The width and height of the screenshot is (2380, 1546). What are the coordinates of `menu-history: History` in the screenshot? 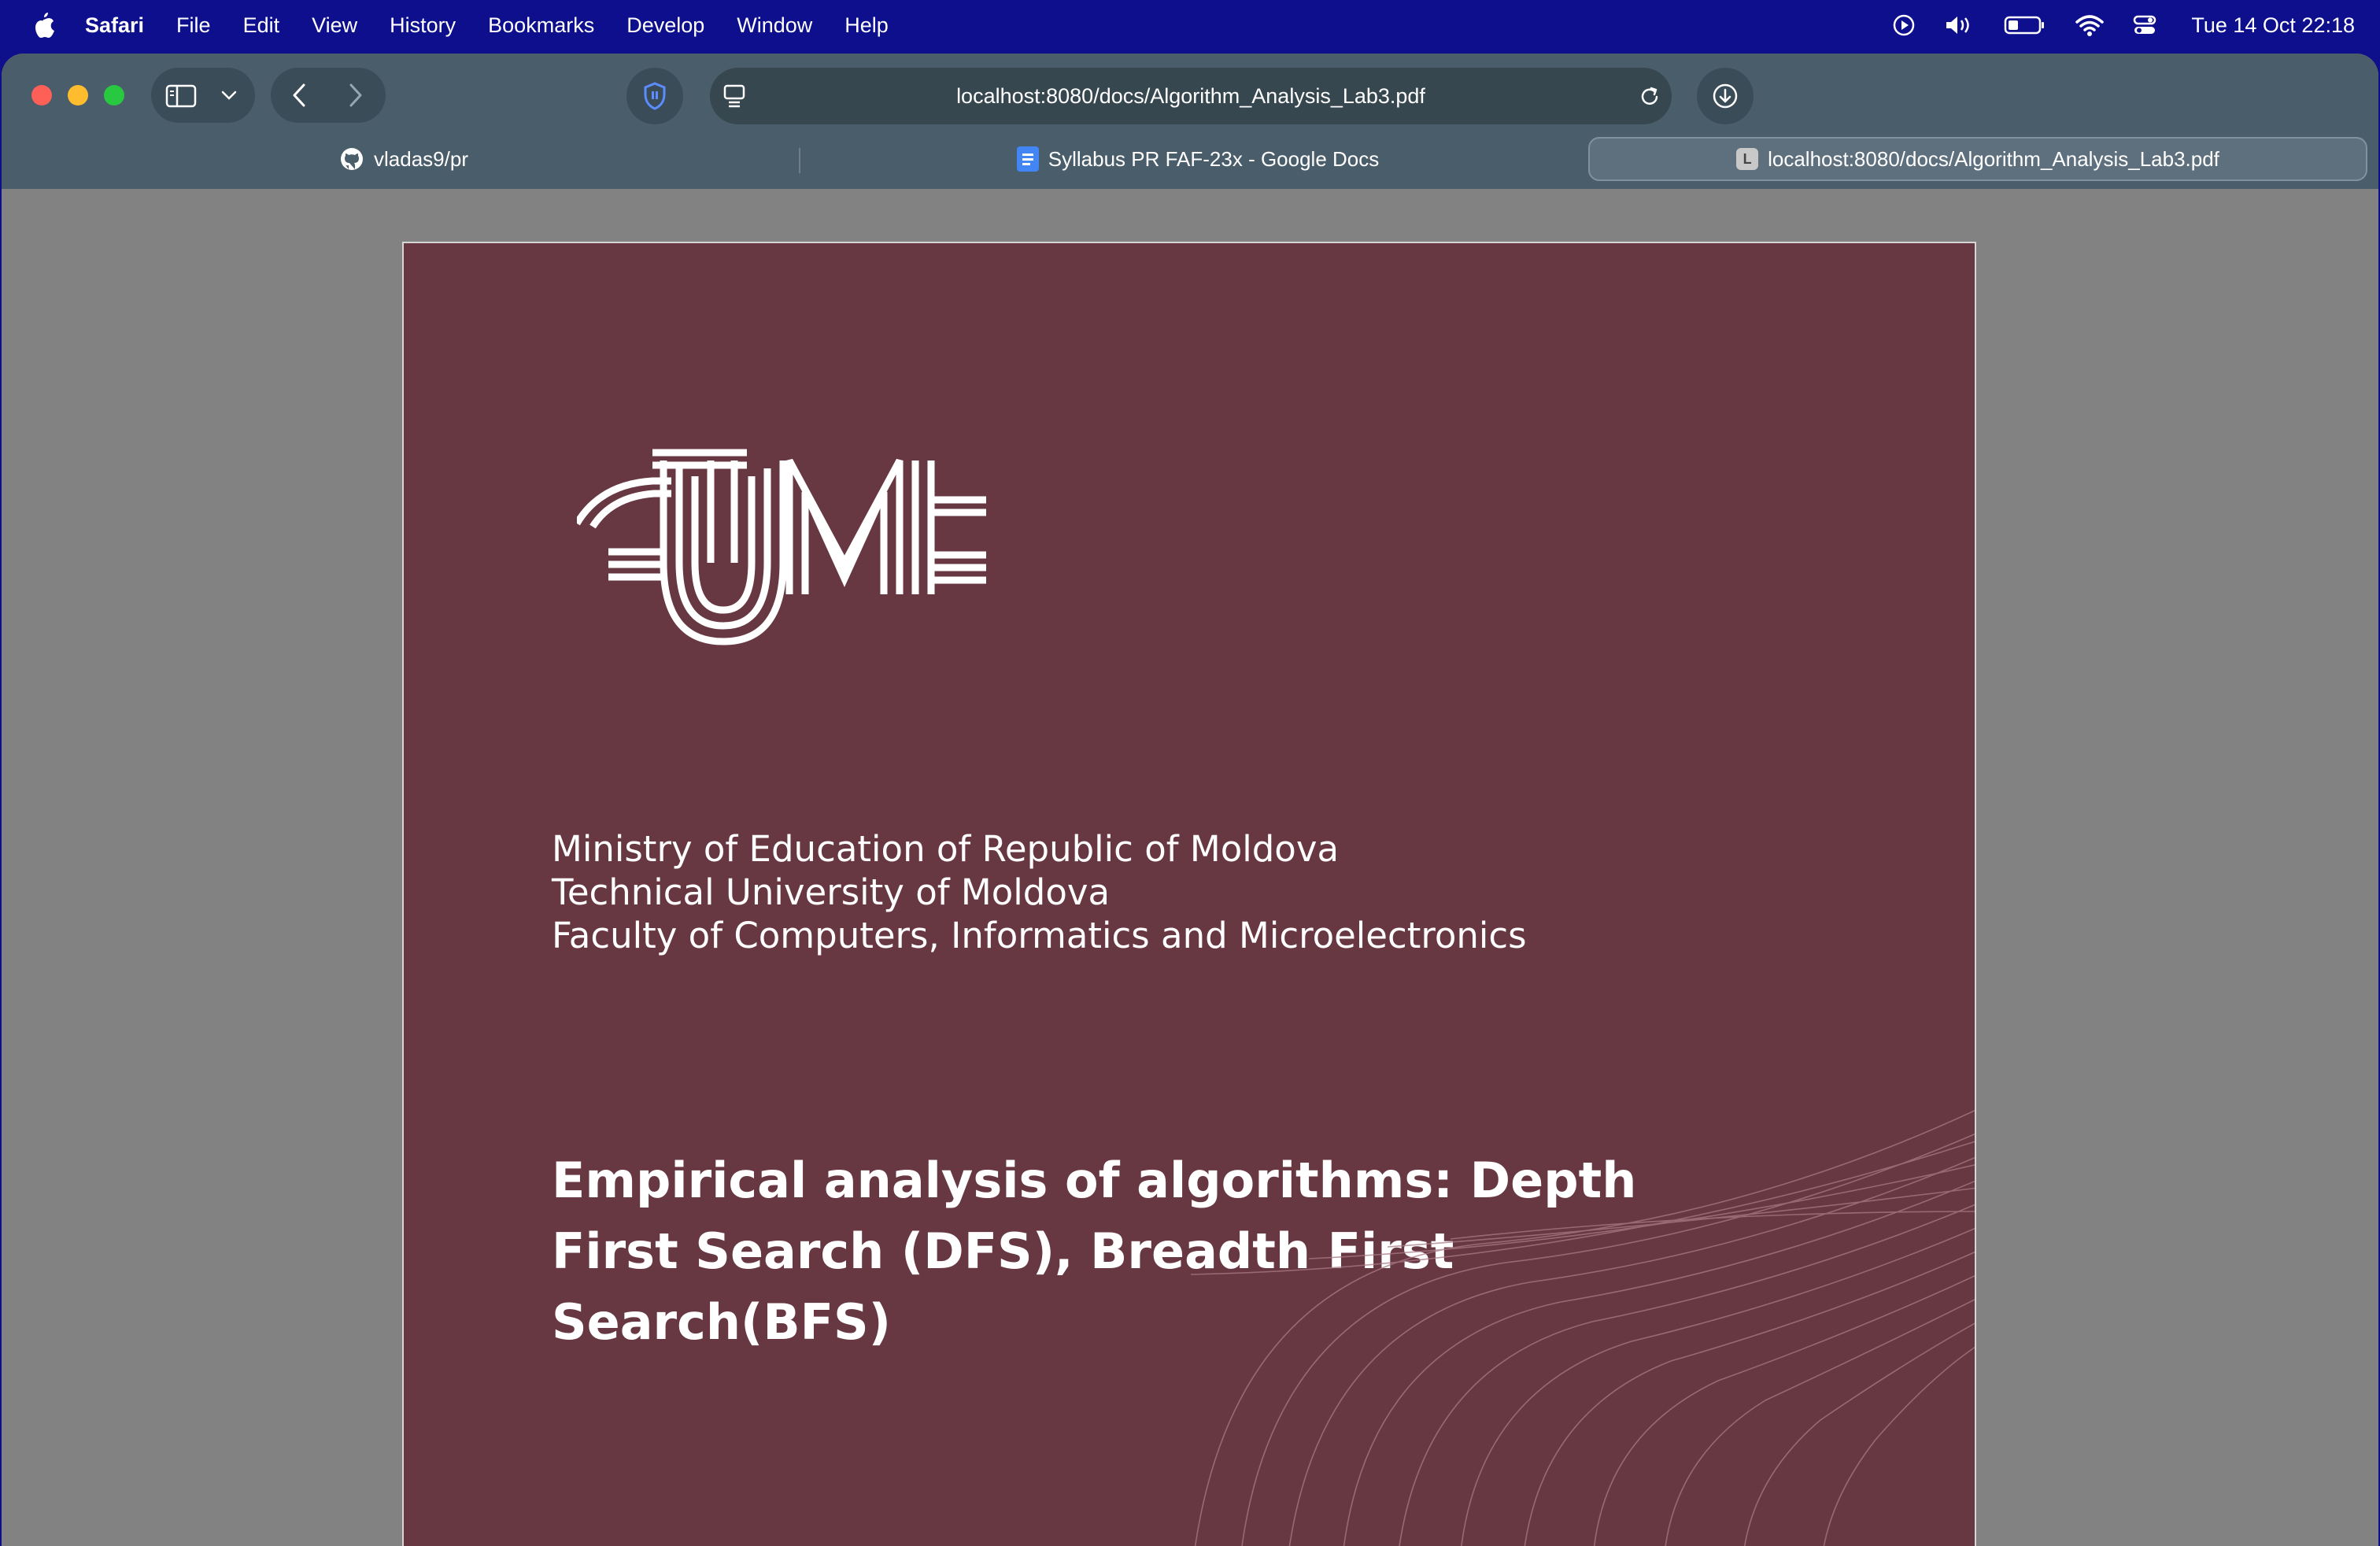 It's located at (423, 26).